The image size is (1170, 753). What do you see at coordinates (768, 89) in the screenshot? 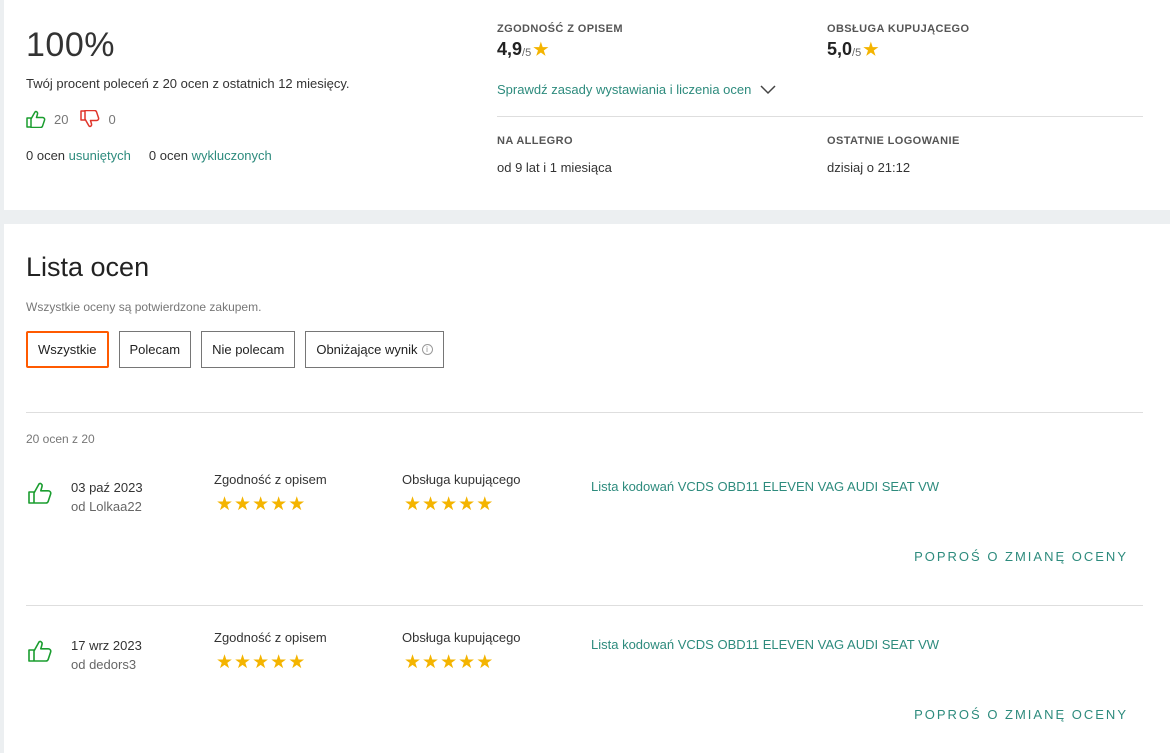
I see `chevron-down-icon` at bounding box center [768, 89].